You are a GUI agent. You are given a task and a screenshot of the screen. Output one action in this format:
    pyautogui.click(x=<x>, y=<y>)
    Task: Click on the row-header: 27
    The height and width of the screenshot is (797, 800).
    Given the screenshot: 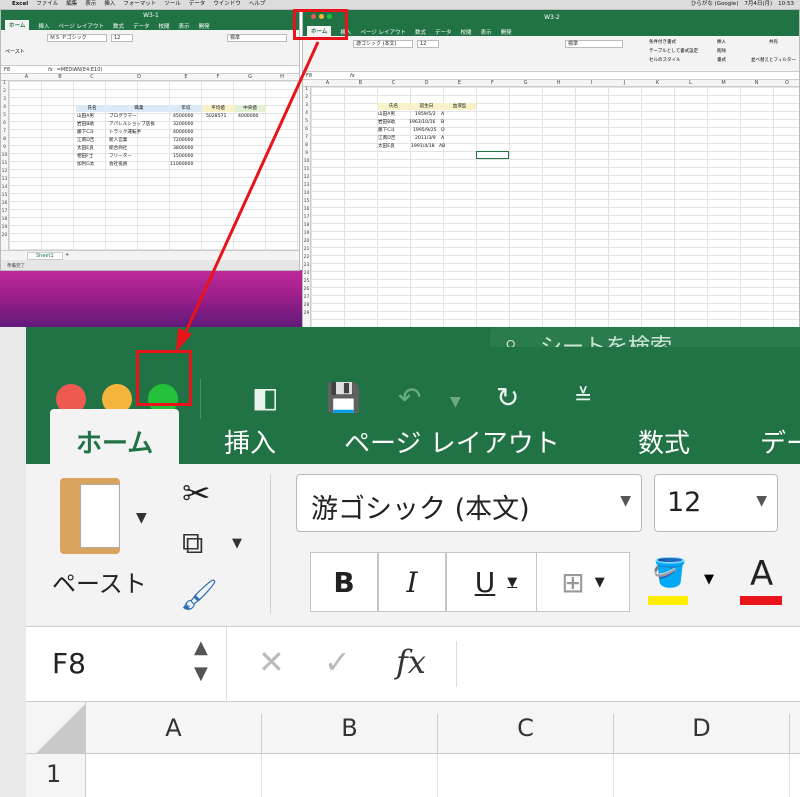 What is the action you would take?
    pyautogui.click(x=306, y=297)
    